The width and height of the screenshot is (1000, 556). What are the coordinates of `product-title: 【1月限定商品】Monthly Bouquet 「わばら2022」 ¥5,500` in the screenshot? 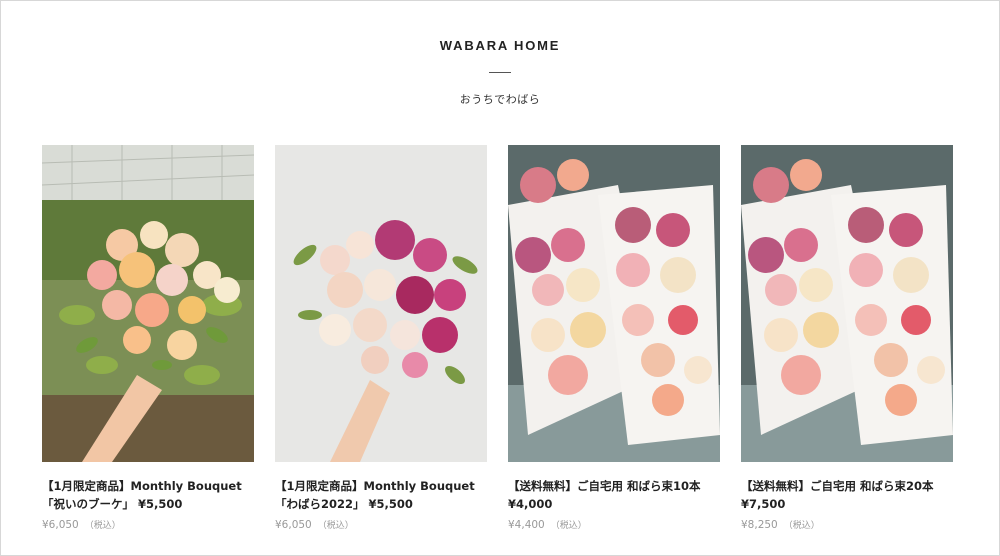 It's located at (381, 495).